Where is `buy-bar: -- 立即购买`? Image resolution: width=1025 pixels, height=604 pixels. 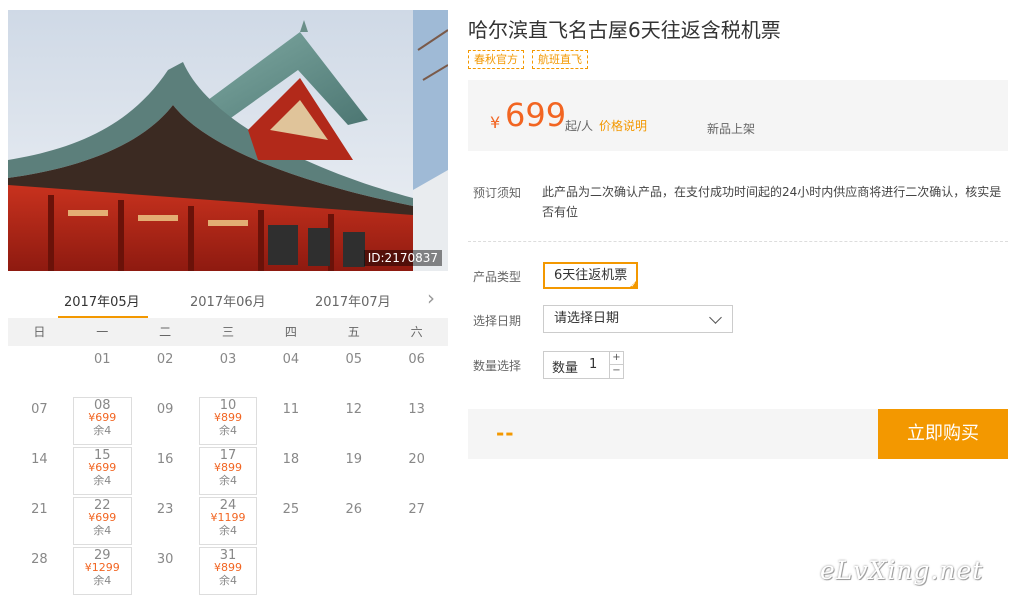 buy-bar: -- 立即购买 is located at coordinates (738, 434).